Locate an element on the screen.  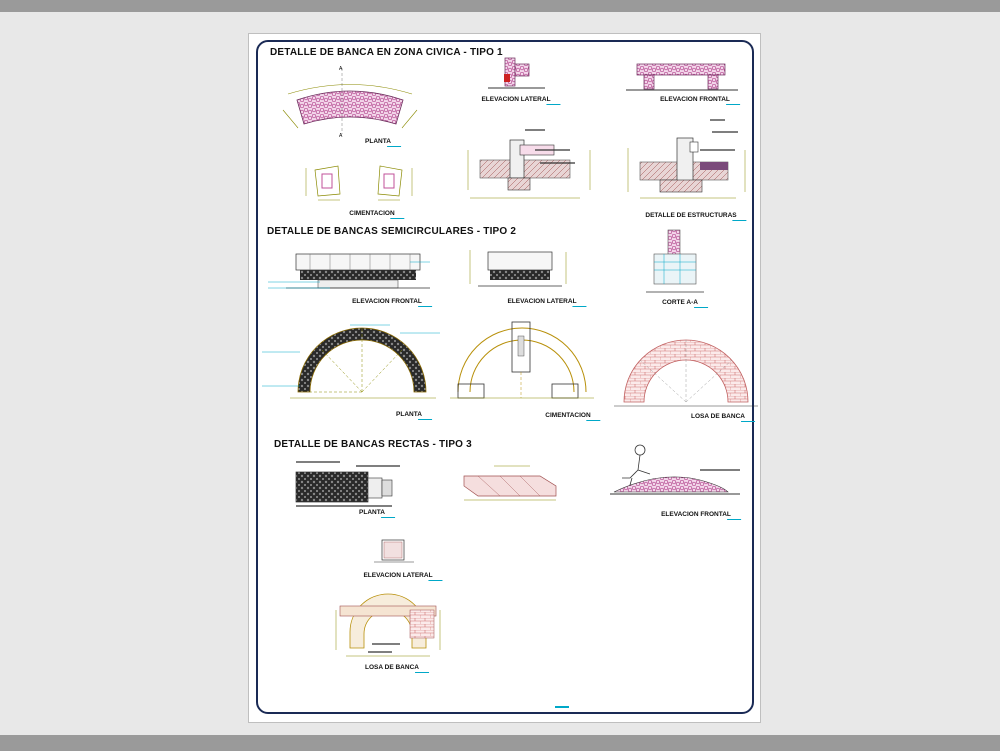
tipo1-detalle-estructuras-drawing is located at coordinates (686, 159).